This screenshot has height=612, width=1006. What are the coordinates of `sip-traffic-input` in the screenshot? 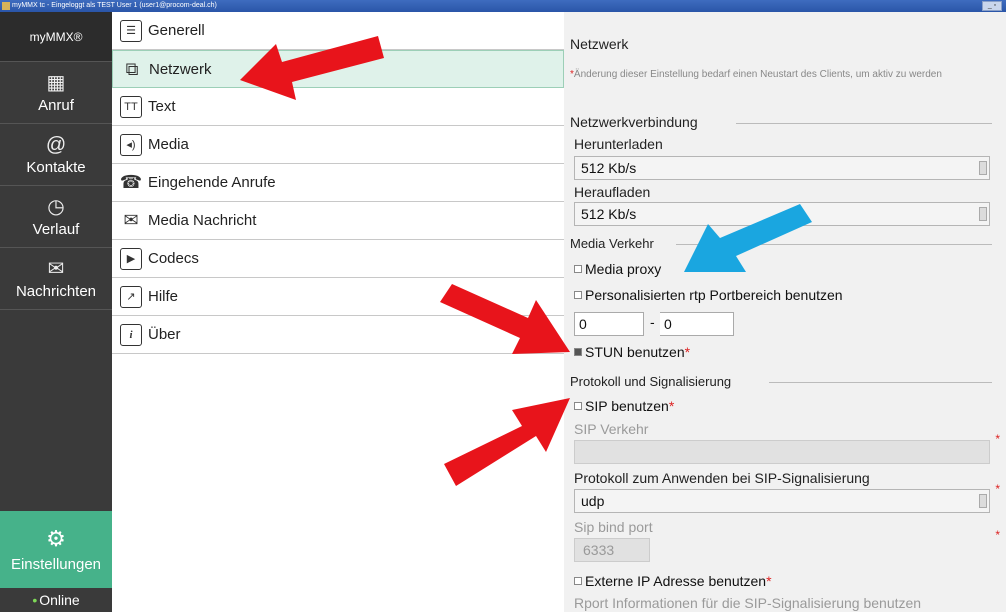 It's located at (782, 452).